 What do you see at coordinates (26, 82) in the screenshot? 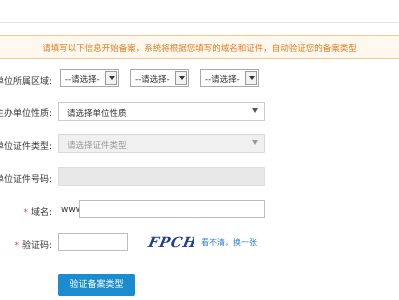
I see `region-label: 单位所属区域:` at bounding box center [26, 82].